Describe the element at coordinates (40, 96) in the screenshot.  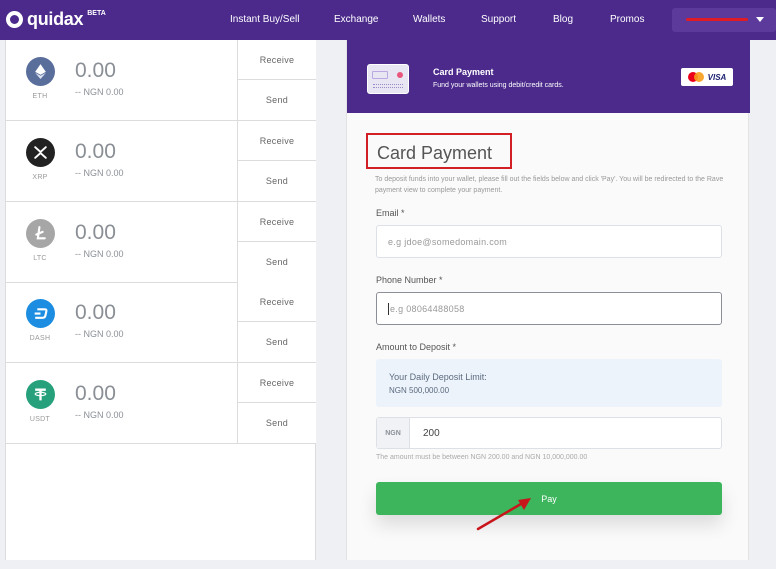
I see `coin-symbol: ETH` at that location.